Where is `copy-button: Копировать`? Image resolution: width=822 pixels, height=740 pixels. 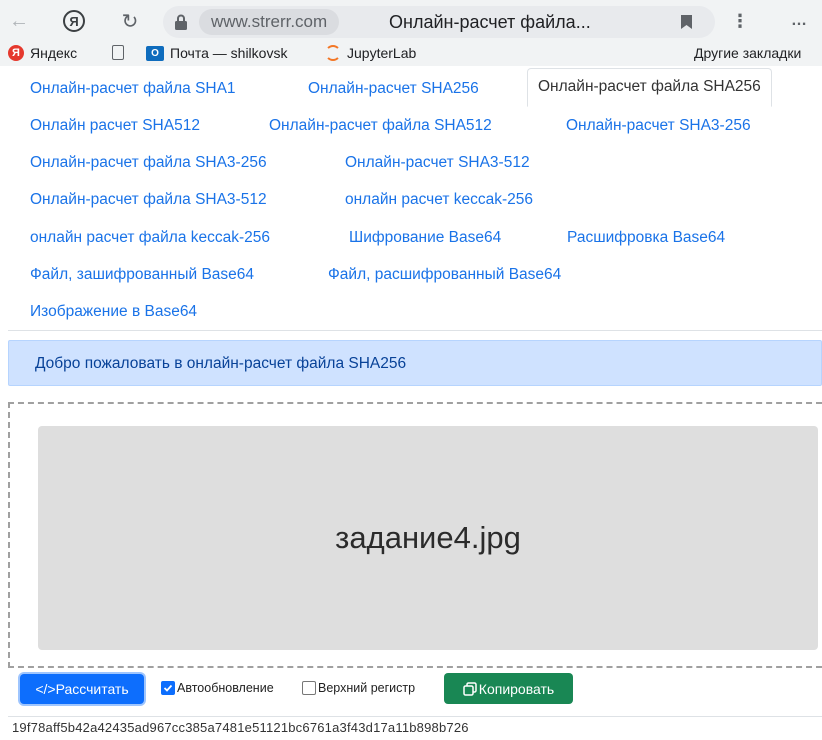
copy-button: Копировать is located at coordinates (508, 688).